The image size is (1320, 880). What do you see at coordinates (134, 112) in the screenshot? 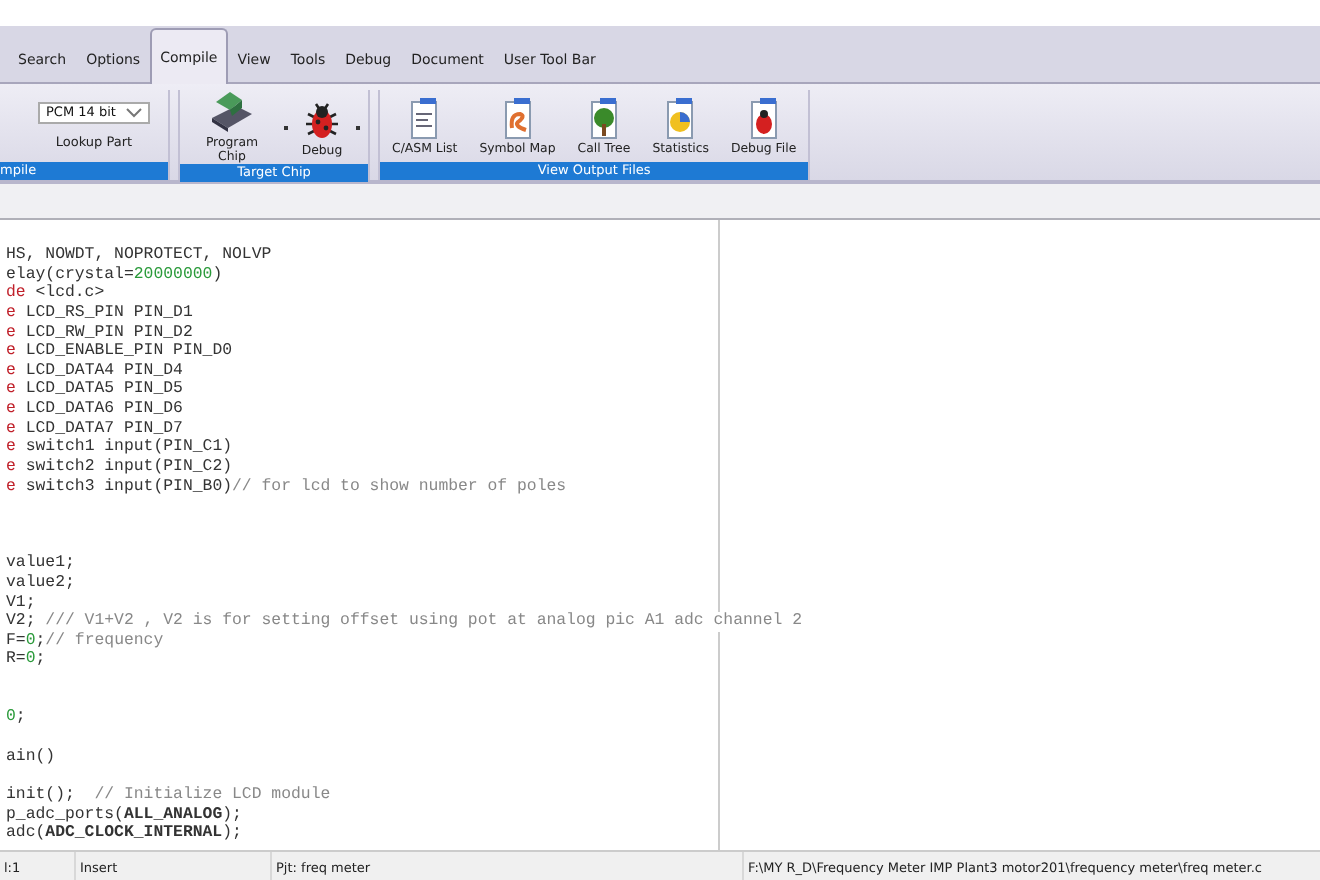
I see `caret-icon` at bounding box center [134, 112].